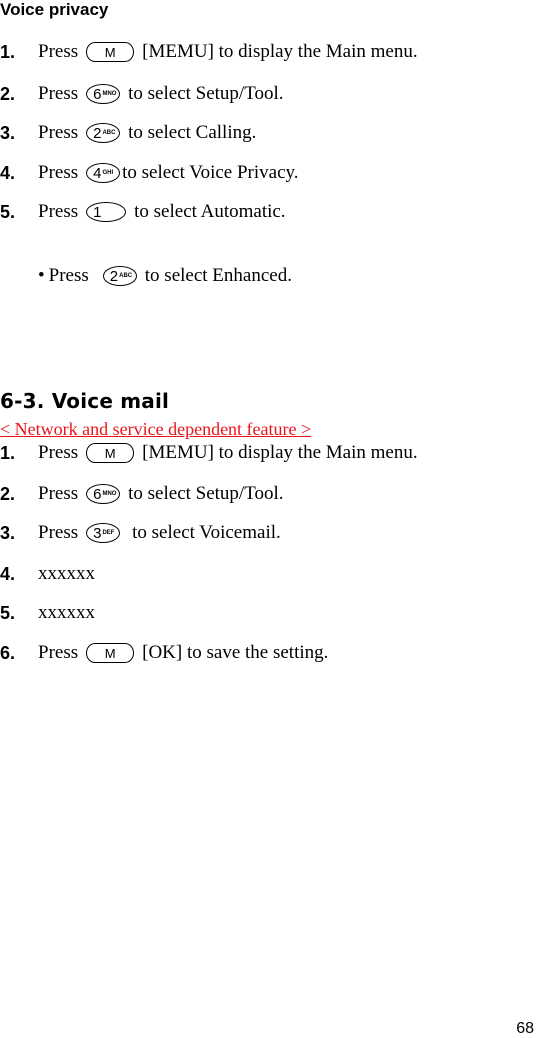  What do you see at coordinates (210, 211) in the screenshot?
I see `step-text: to select Automatic.` at bounding box center [210, 211].